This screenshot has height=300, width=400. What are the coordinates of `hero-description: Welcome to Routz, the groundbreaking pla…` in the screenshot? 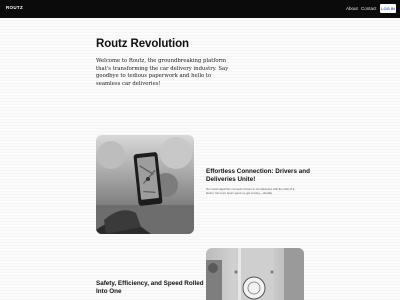 It's located at (162, 72).